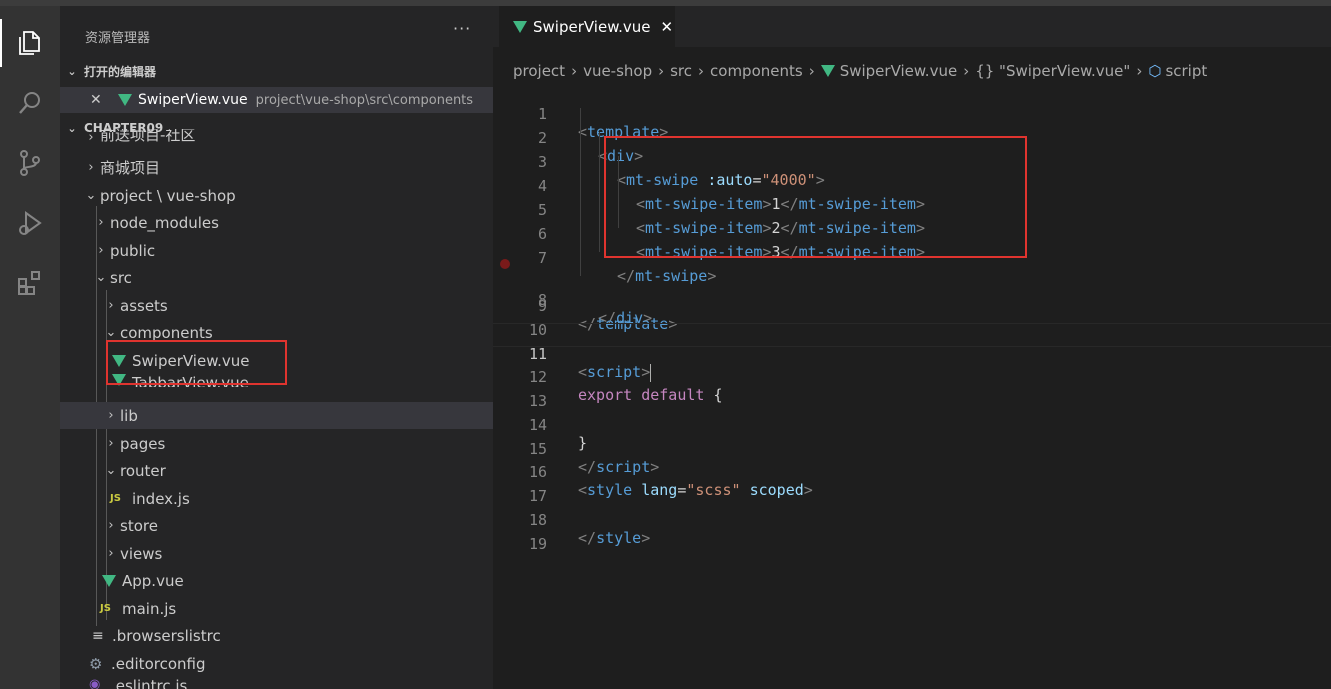 This screenshot has height=689, width=1331. I want to click on code-line: 2 <div>, so click(912, 136).